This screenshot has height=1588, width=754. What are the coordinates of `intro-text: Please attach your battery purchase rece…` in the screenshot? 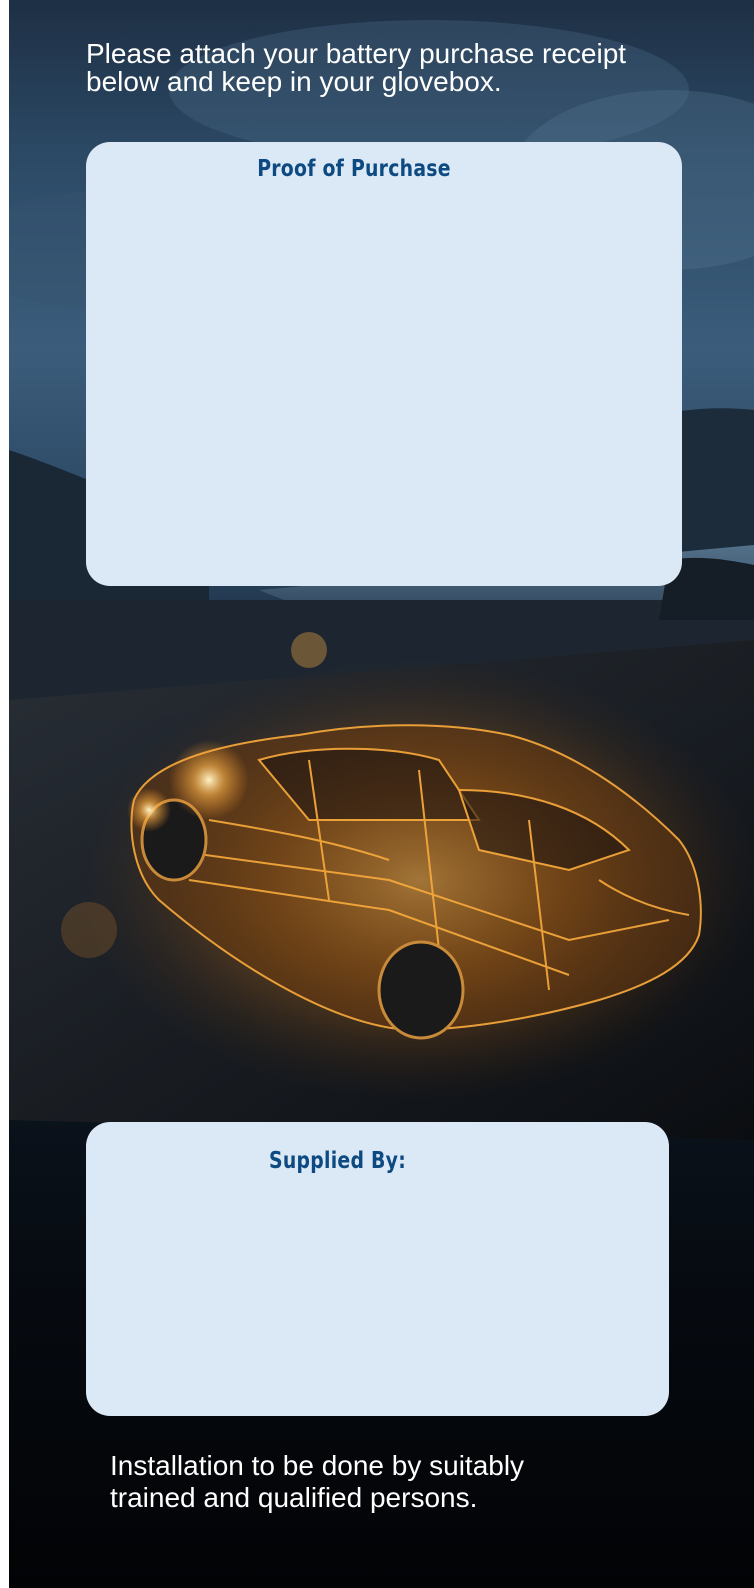 It's located at (396, 68).